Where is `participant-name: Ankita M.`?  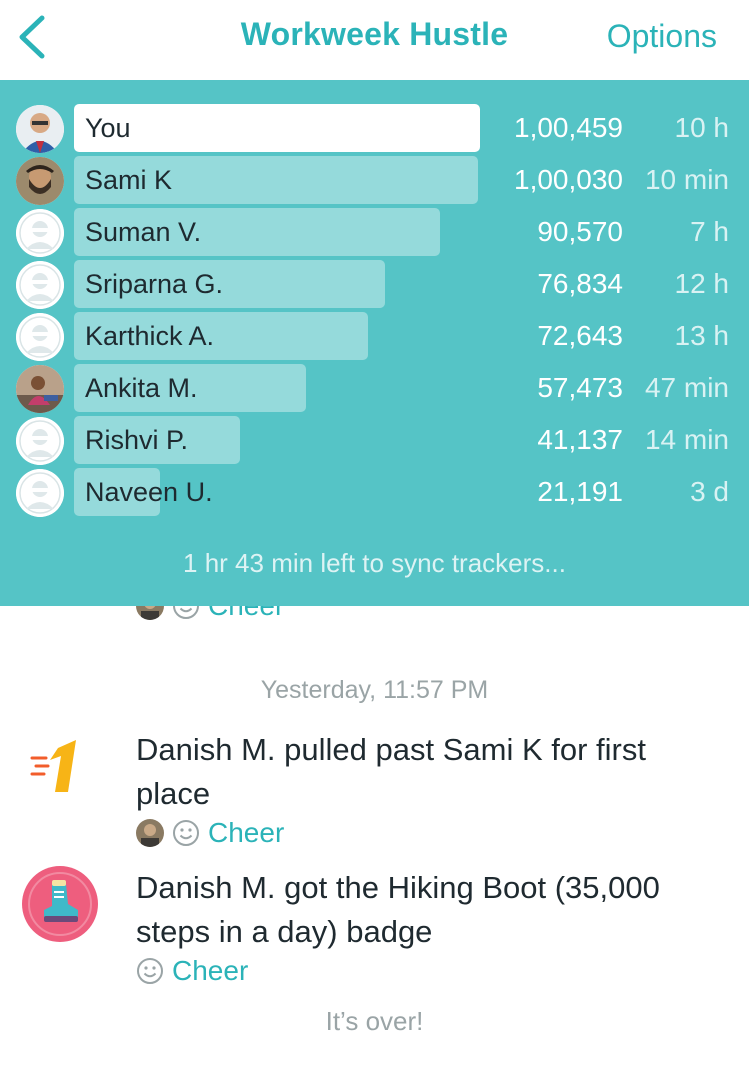
participant-name: Ankita M. is located at coordinates (141, 388).